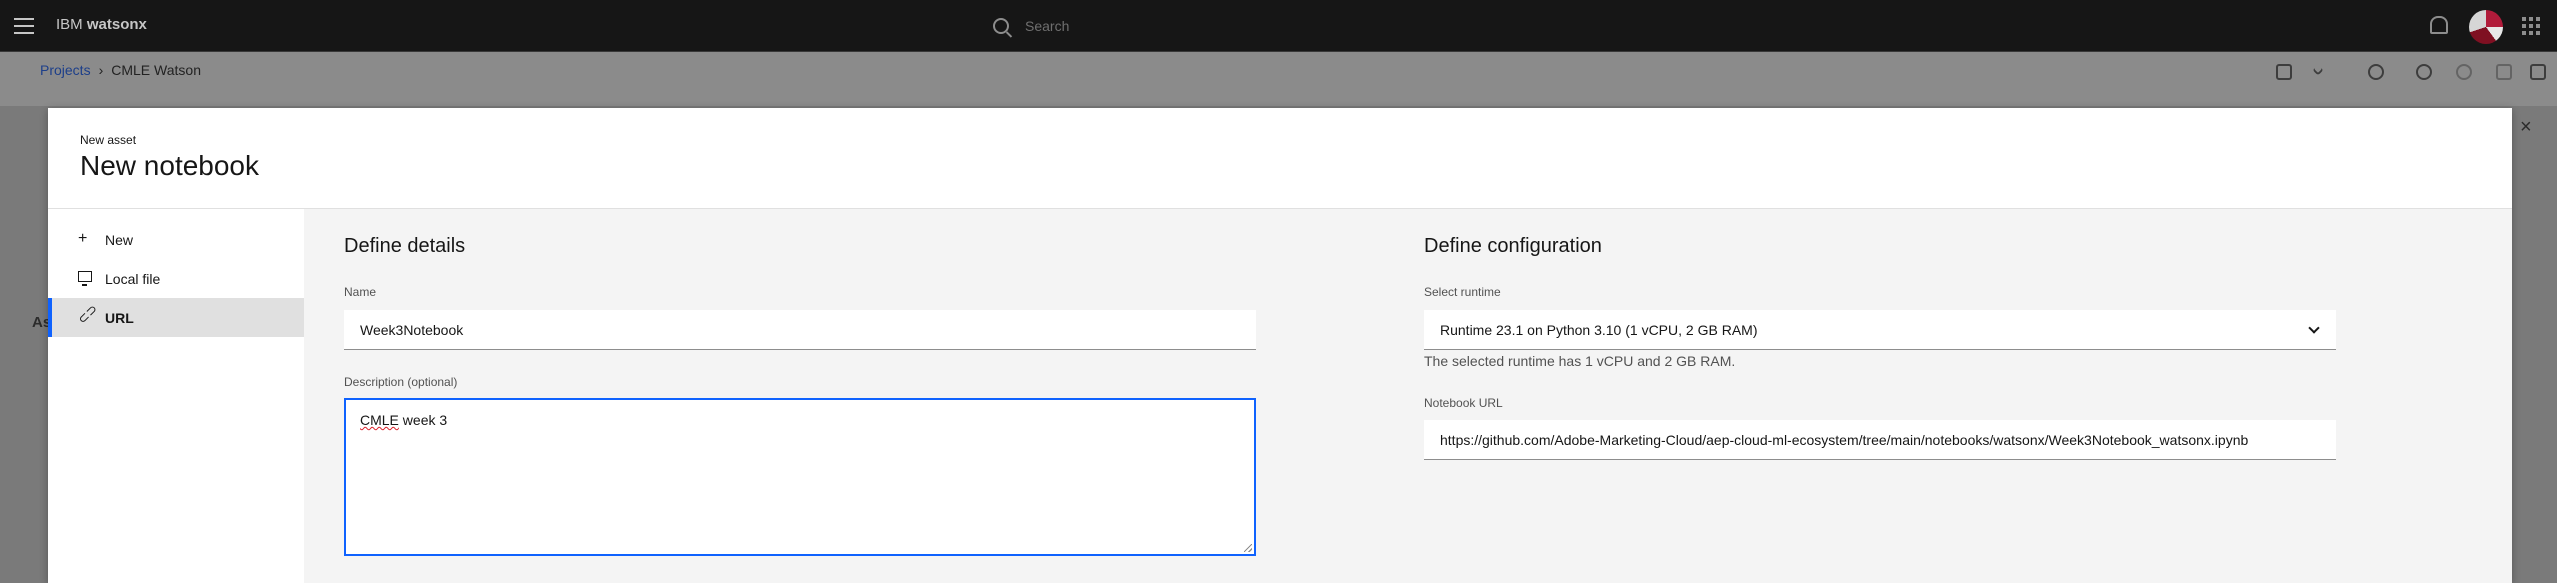 Image resolution: width=2557 pixels, height=583 pixels. What do you see at coordinates (156, 70) in the screenshot?
I see `breadcrumb-current: CMLE Watson` at bounding box center [156, 70].